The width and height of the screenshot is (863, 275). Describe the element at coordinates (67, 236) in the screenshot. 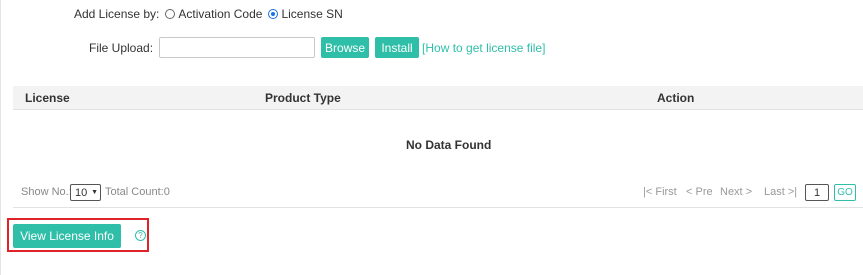

I see `view-license-info-button: View License Info` at that location.